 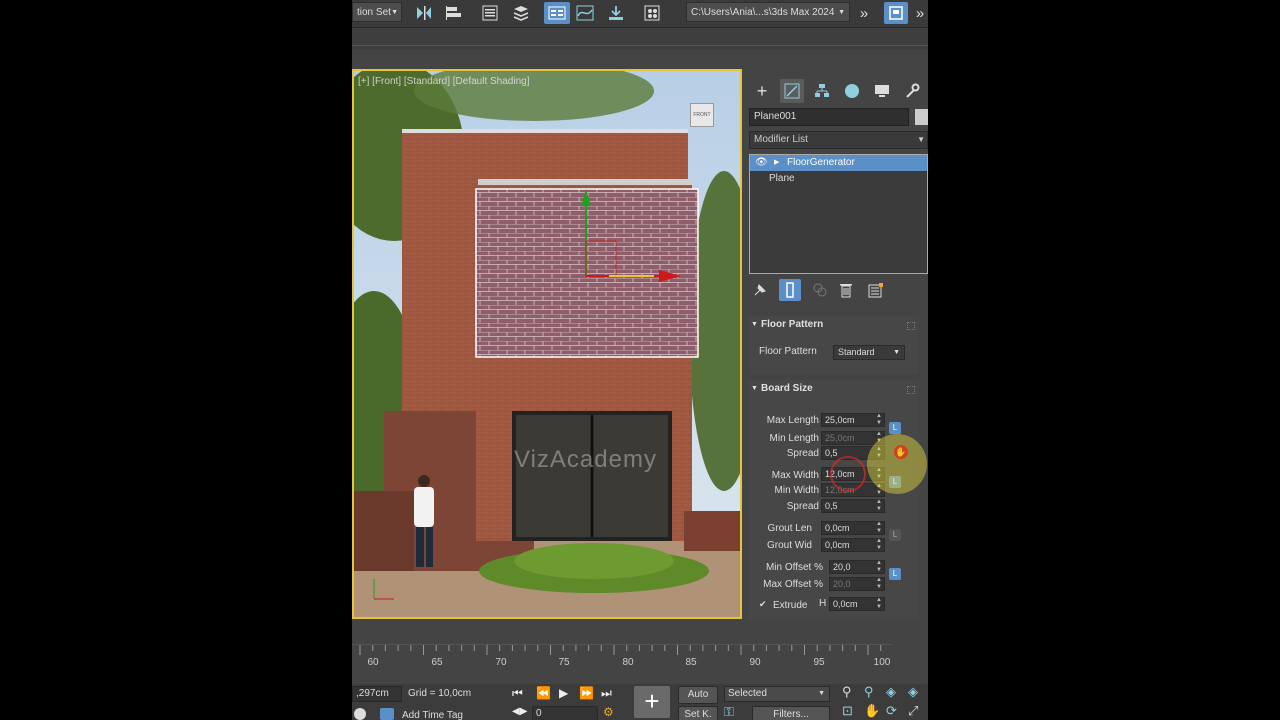 What do you see at coordinates (838, 179) in the screenshot?
I see `stack-item-plane: Plane` at bounding box center [838, 179].